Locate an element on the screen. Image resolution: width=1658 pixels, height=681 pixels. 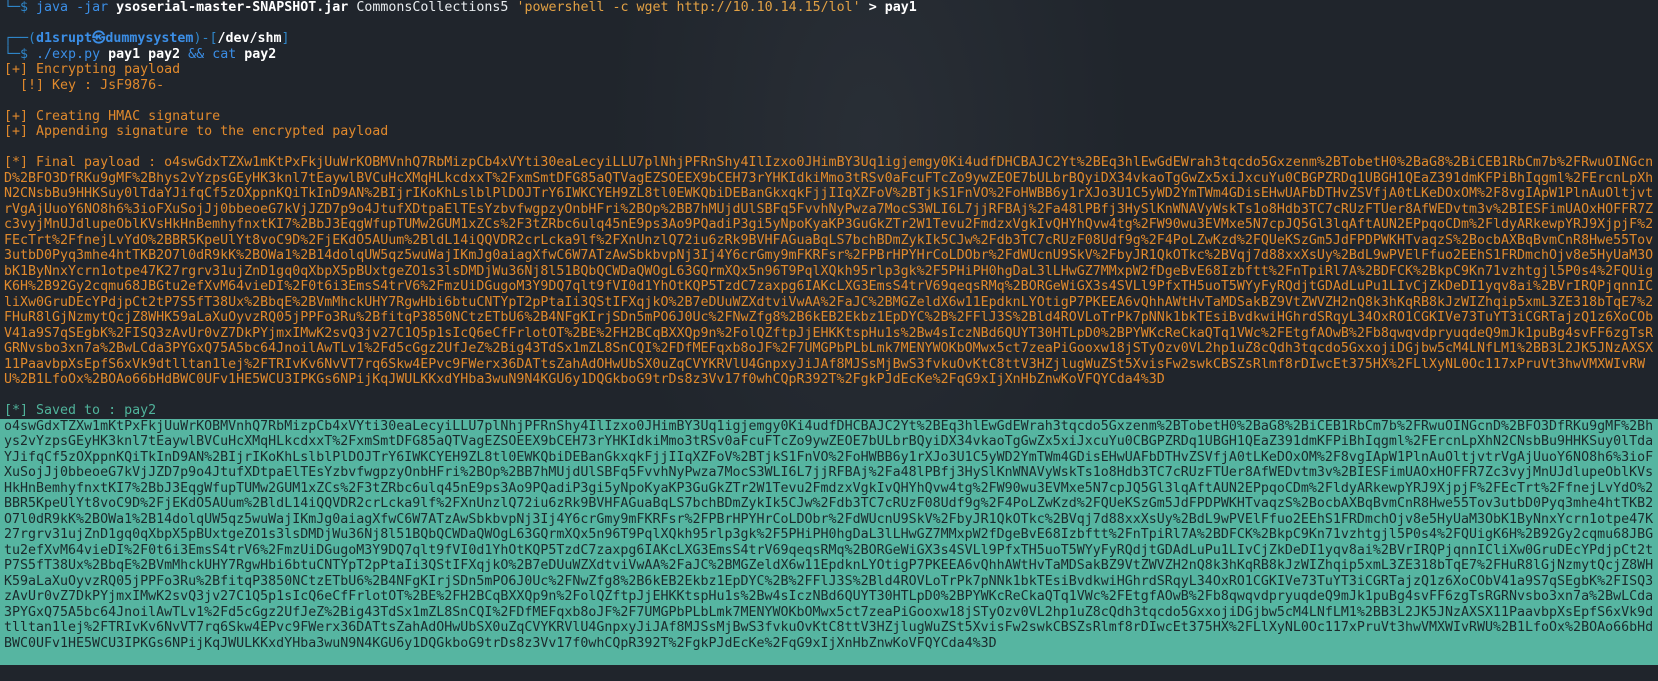
output-line: [+] Creating HMAC signature is located at coordinates (112, 116).